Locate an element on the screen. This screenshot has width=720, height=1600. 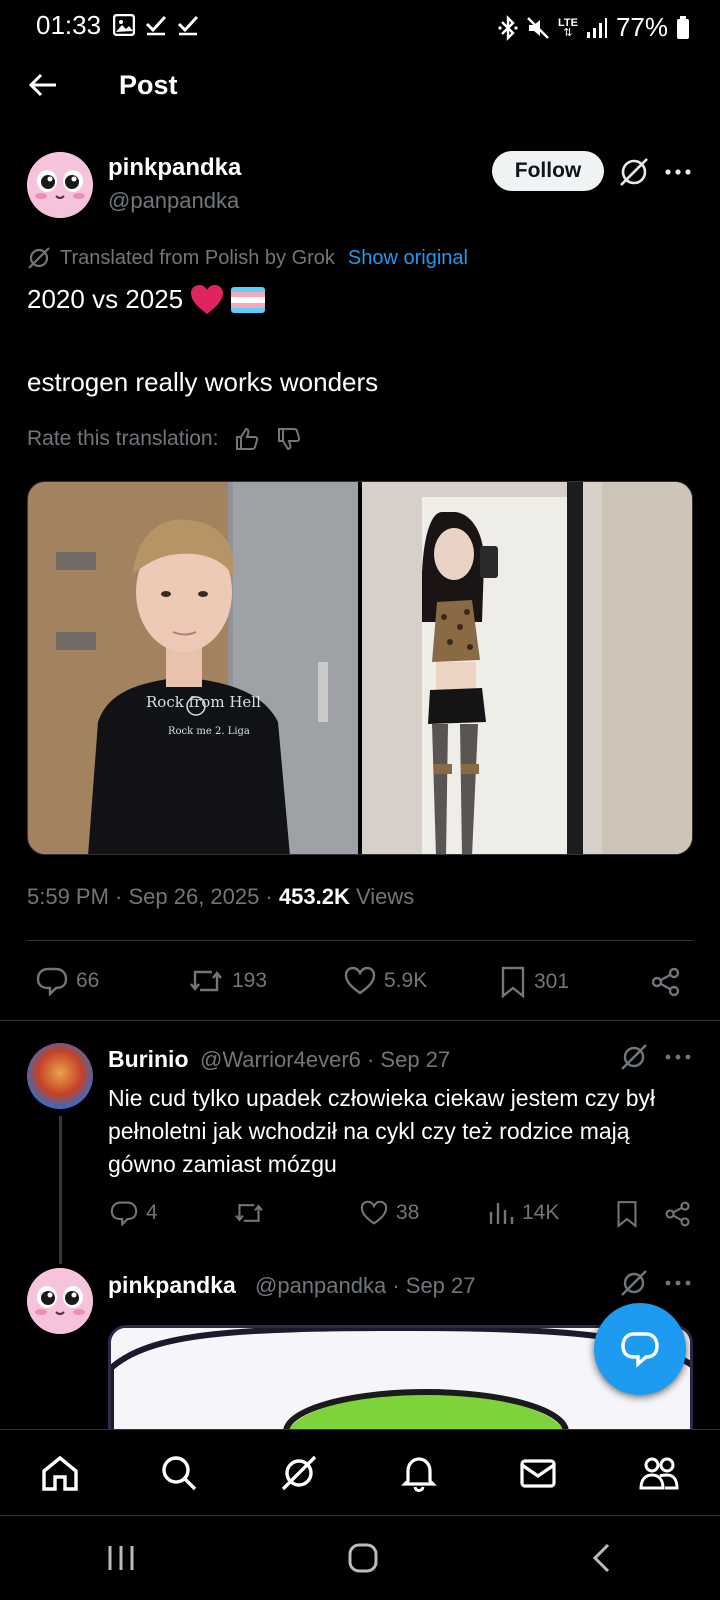
arrow-left-icon is located at coordinates (42, 85).